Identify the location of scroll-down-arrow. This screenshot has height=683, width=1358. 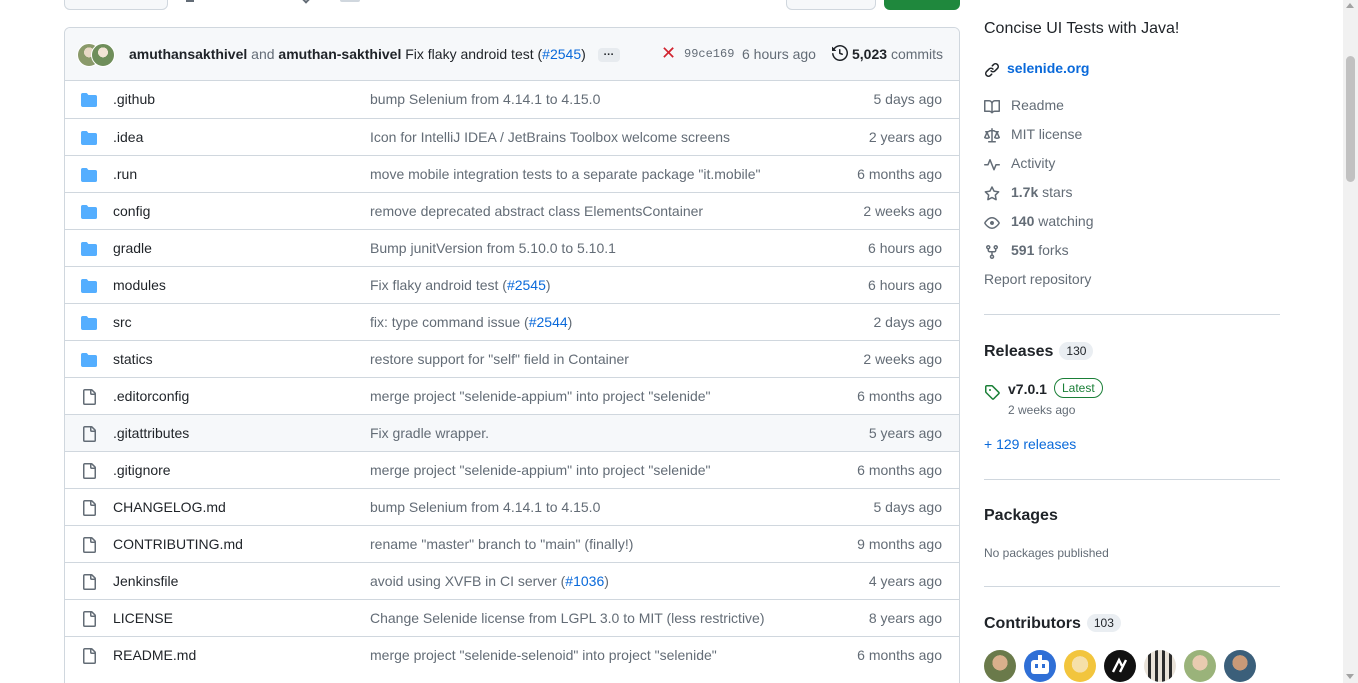
(1350, 676).